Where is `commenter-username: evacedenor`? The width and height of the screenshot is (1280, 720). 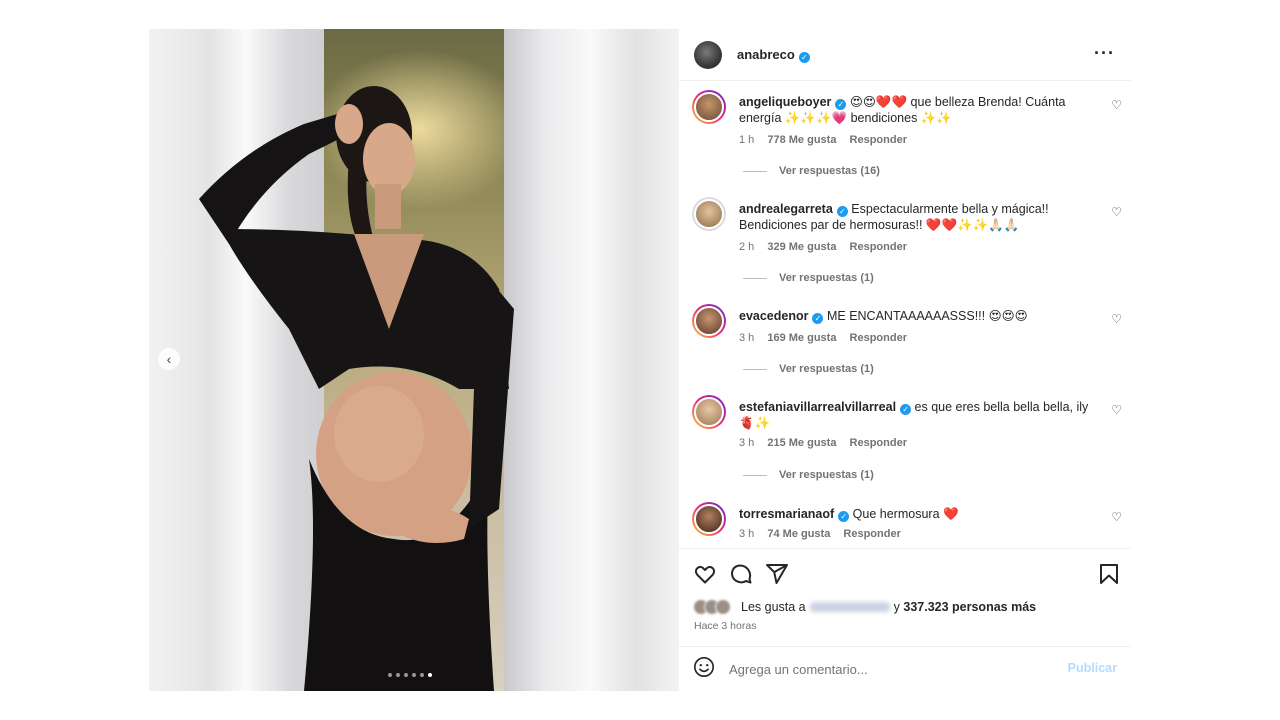 commenter-username: evacedenor is located at coordinates (773, 316).